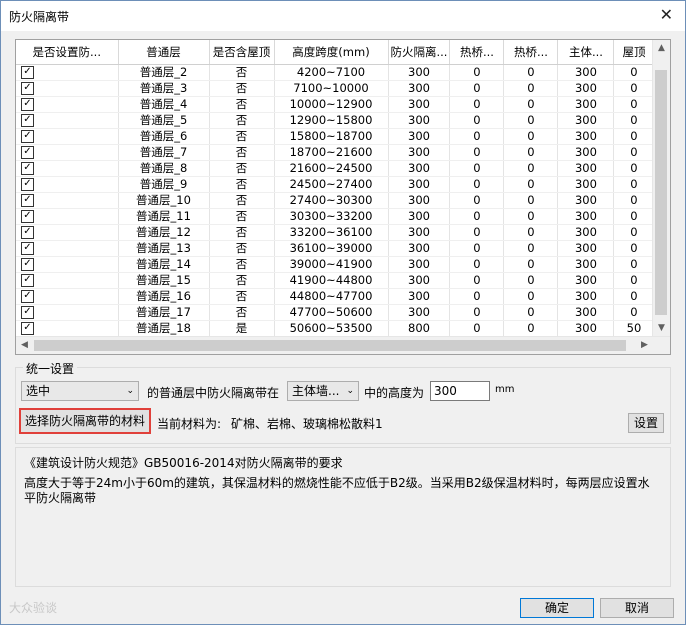 The image size is (686, 625). What do you see at coordinates (331, 200) in the screenshot?
I see `table-cell: 27400~30300` at bounding box center [331, 200].